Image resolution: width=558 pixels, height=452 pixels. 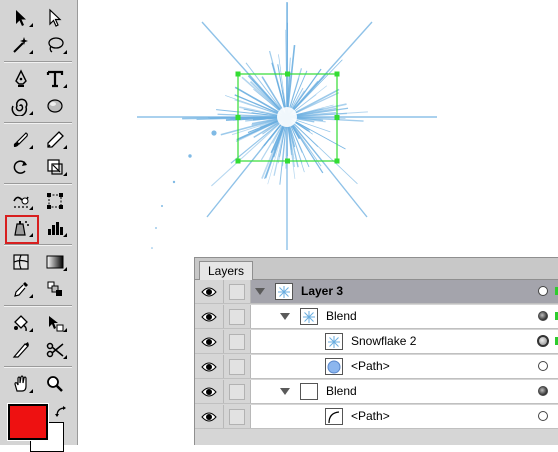 I want to click on pen-tool-icon, so click(x=21, y=79).